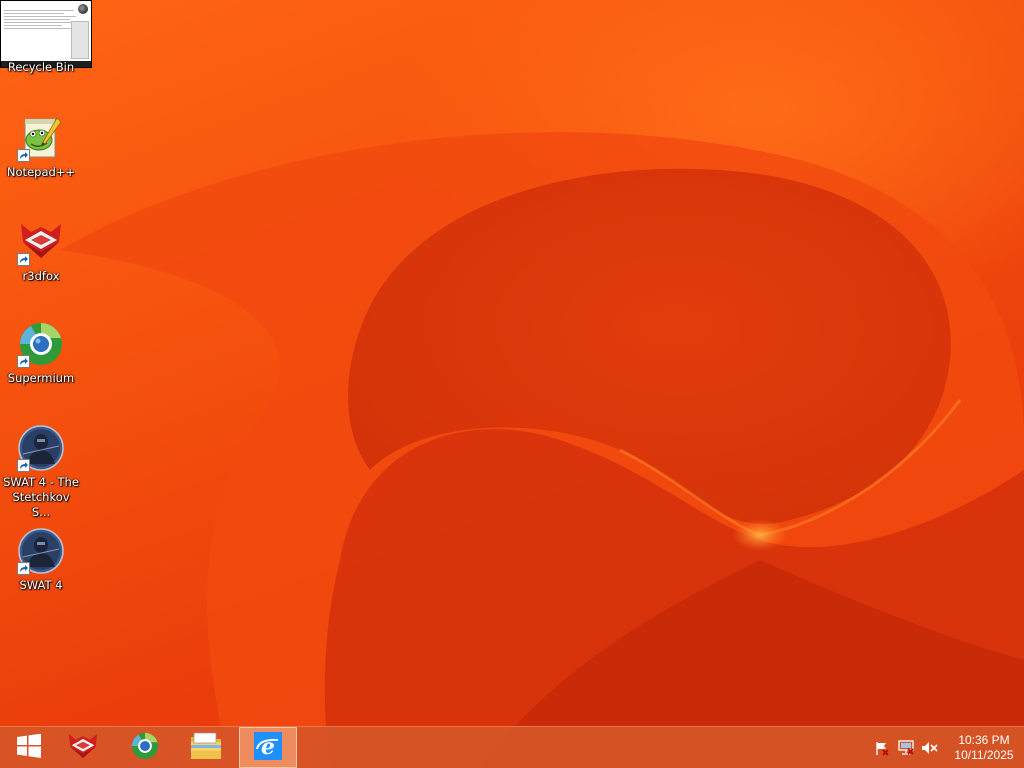 The width and height of the screenshot is (1024, 768). I want to click on desktop-icon-supermium: Supermium, so click(41, 353).